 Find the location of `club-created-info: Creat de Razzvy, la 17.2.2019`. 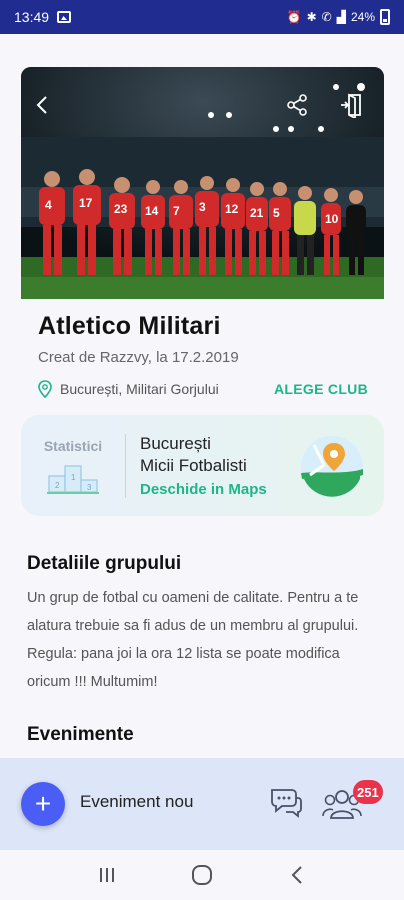

club-created-info: Creat de Razzvy, la 17.2.2019 is located at coordinates (138, 357).